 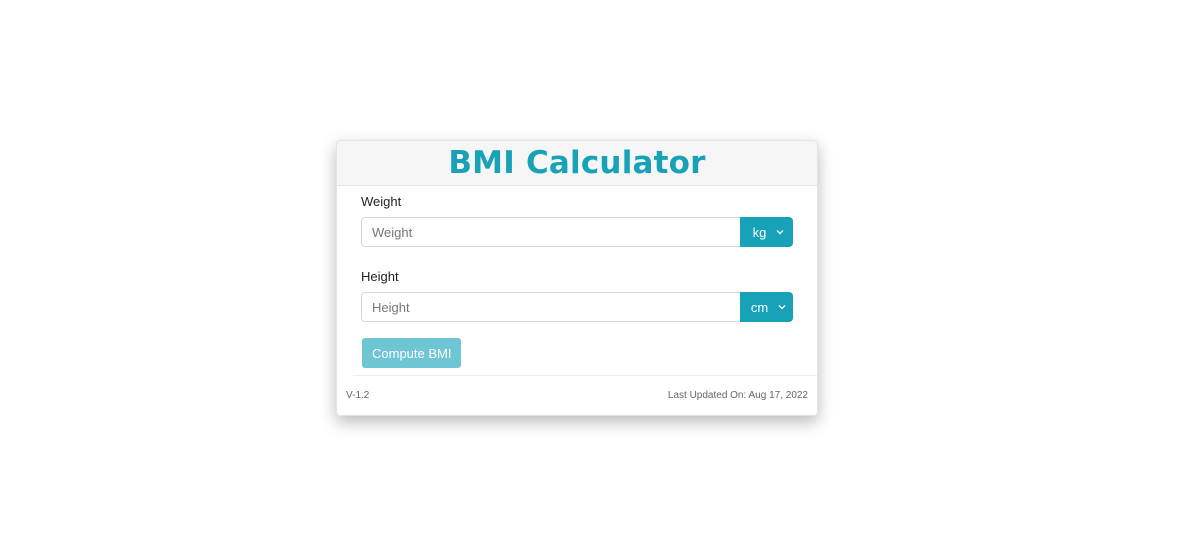 I want to click on compute-bmi-button: Compute BMI, so click(x=412, y=353).